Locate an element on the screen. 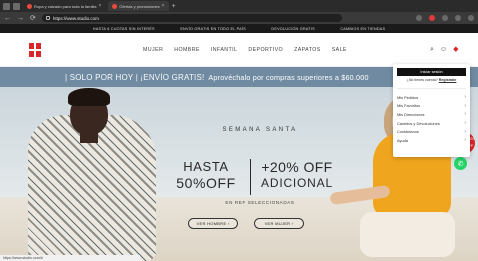 The width and height of the screenshot is (478, 261). nav-item-mujer: MUJER is located at coordinates (153, 50).